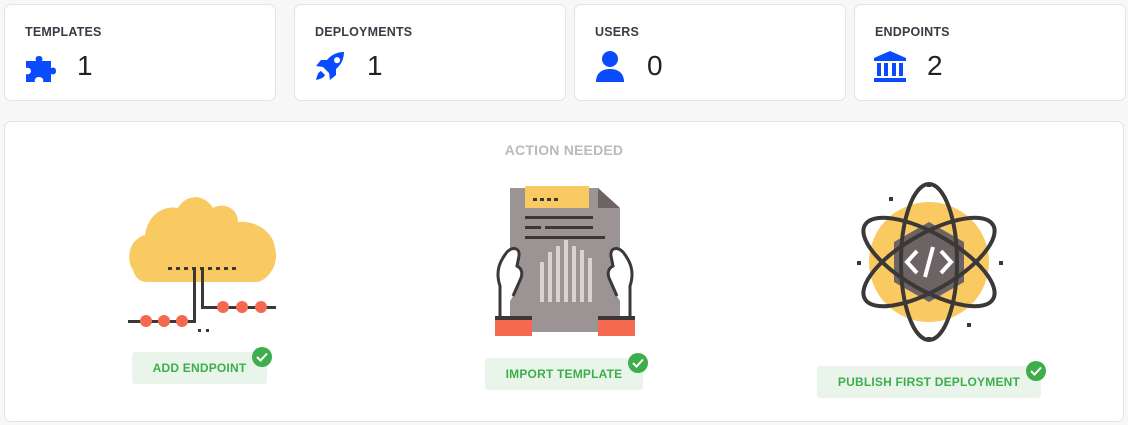  Describe the element at coordinates (564, 374) in the screenshot. I see `import-template-button: IMPORT TEMPLATE` at that location.